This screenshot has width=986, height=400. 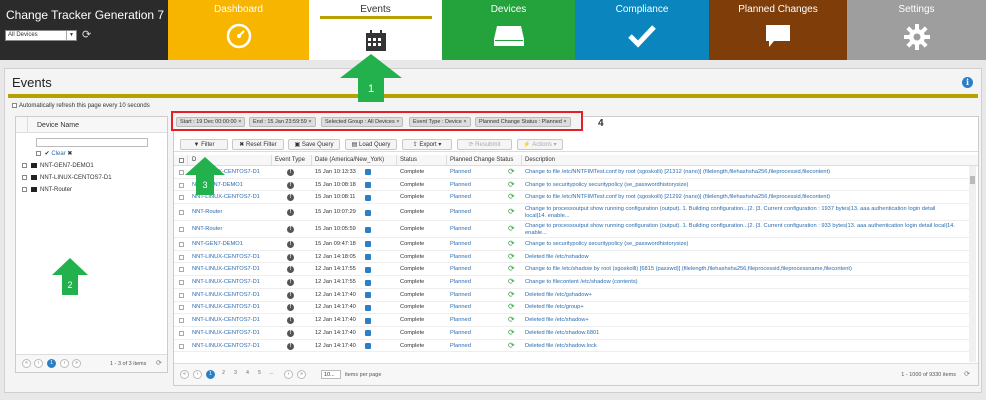 What do you see at coordinates (362, 122) in the screenshot?
I see `filter-chip: Selected Group : All Devices ×` at bounding box center [362, 122].